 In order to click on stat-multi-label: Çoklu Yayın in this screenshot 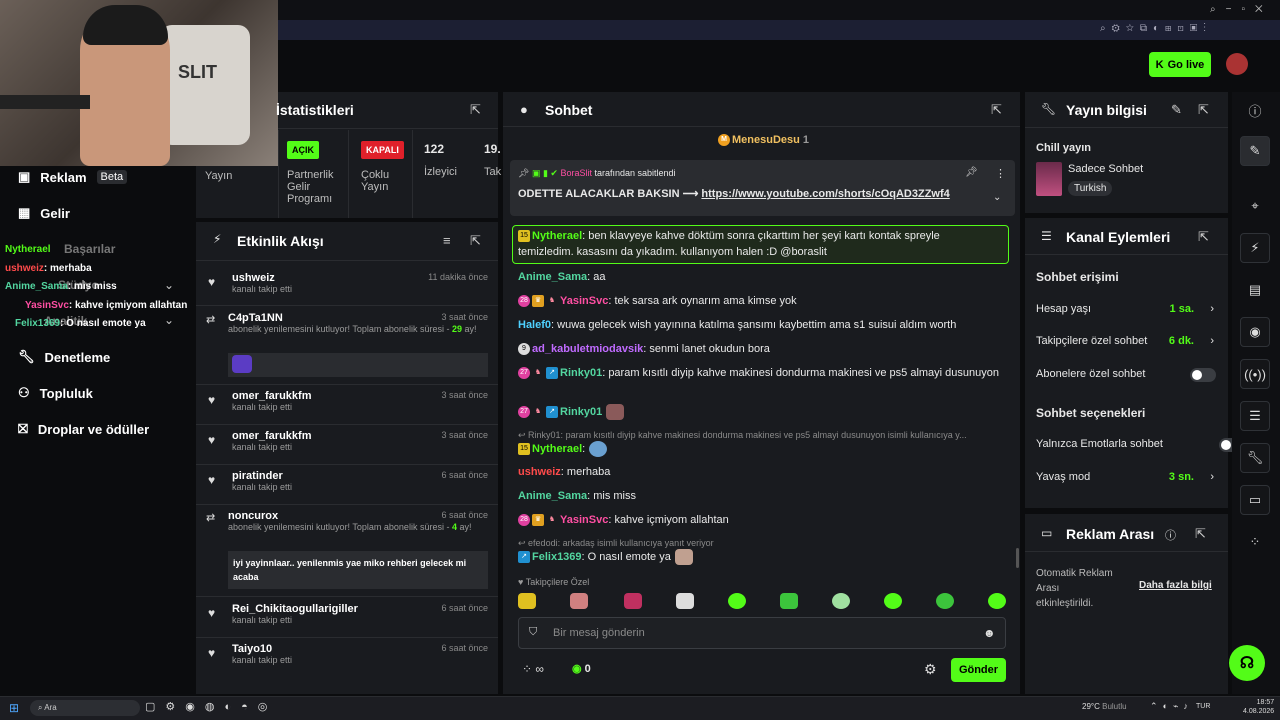, I will do `click(375, 181)`.